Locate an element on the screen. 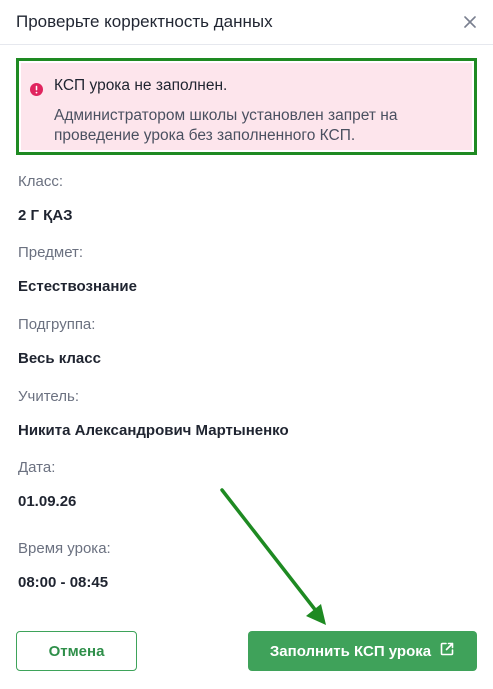 The height and width of the screenshot is (689, 493). cancel-button: Отмена is located at coordinates (76, 651).